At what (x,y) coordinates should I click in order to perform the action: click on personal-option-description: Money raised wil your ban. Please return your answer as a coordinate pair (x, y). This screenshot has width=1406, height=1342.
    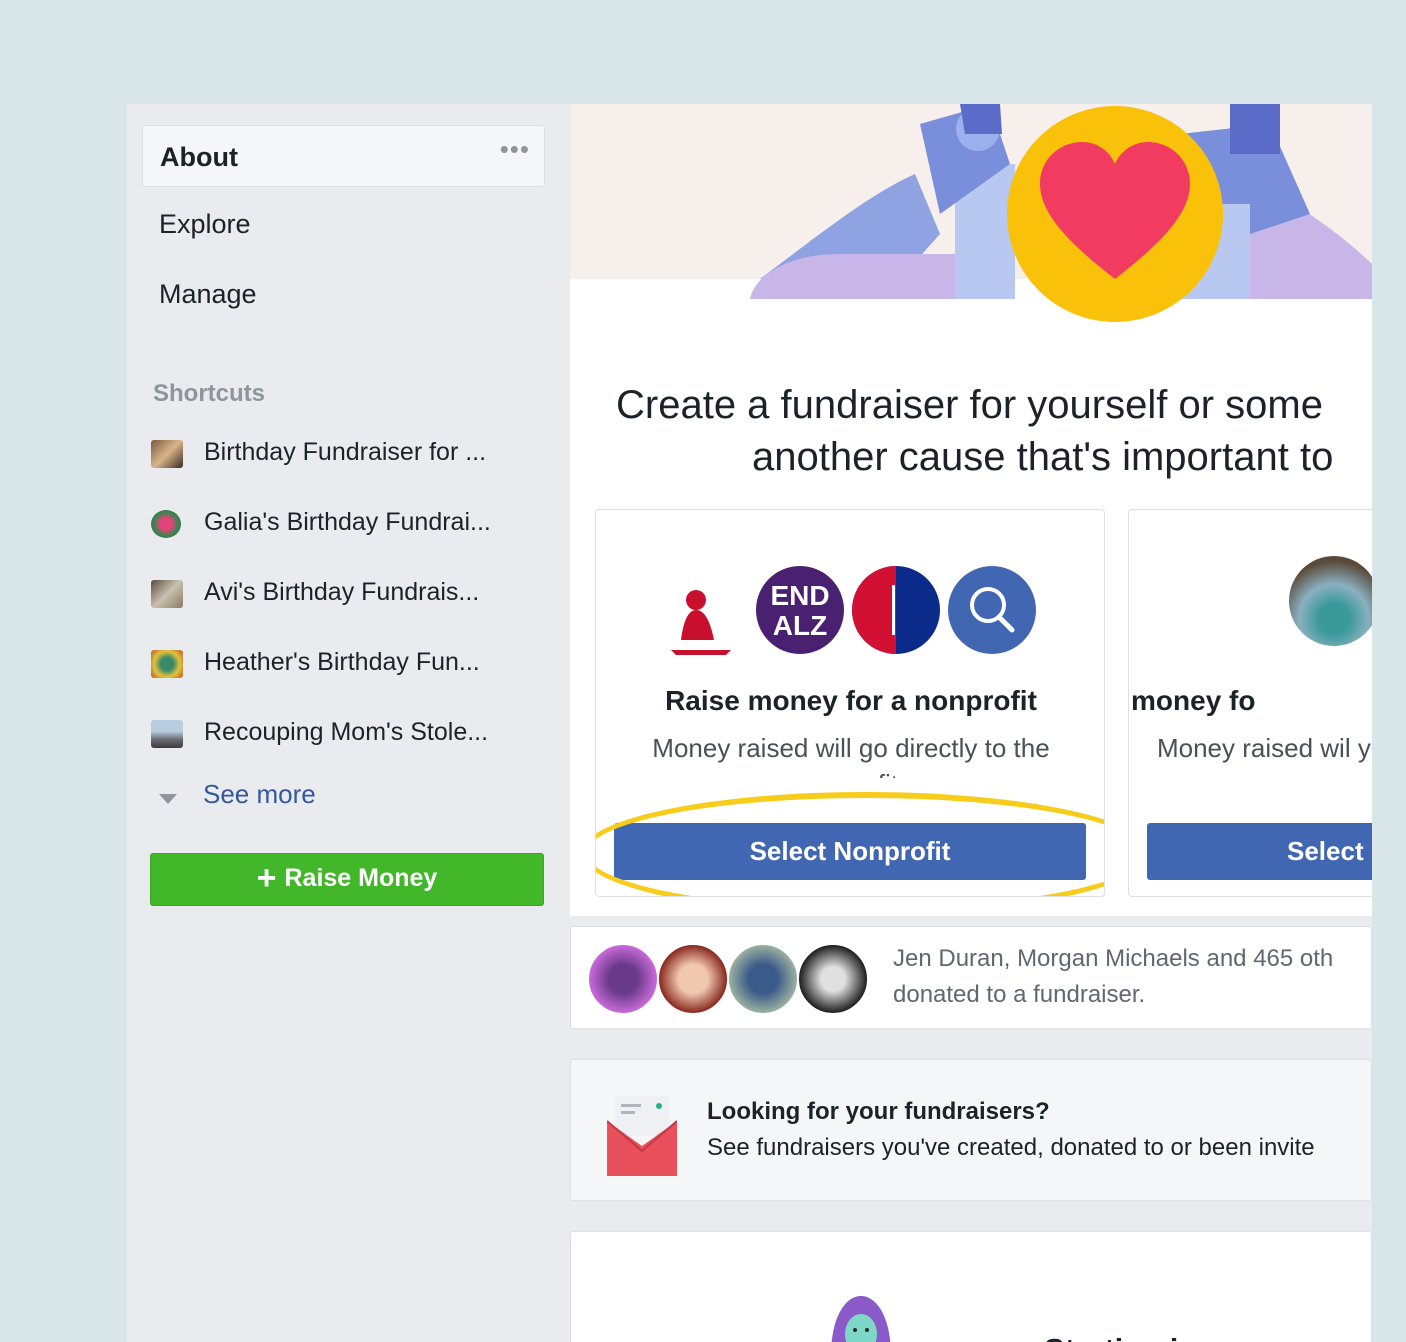
    Looking at the image, I should click on (1264, 748).